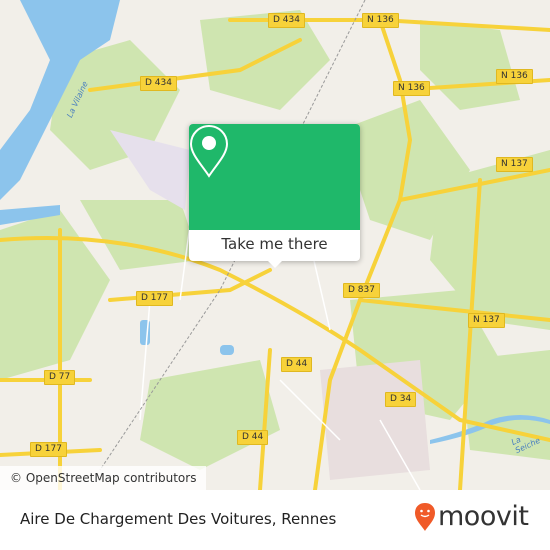  I want to click on popup: Take me there, so click(274, 196).